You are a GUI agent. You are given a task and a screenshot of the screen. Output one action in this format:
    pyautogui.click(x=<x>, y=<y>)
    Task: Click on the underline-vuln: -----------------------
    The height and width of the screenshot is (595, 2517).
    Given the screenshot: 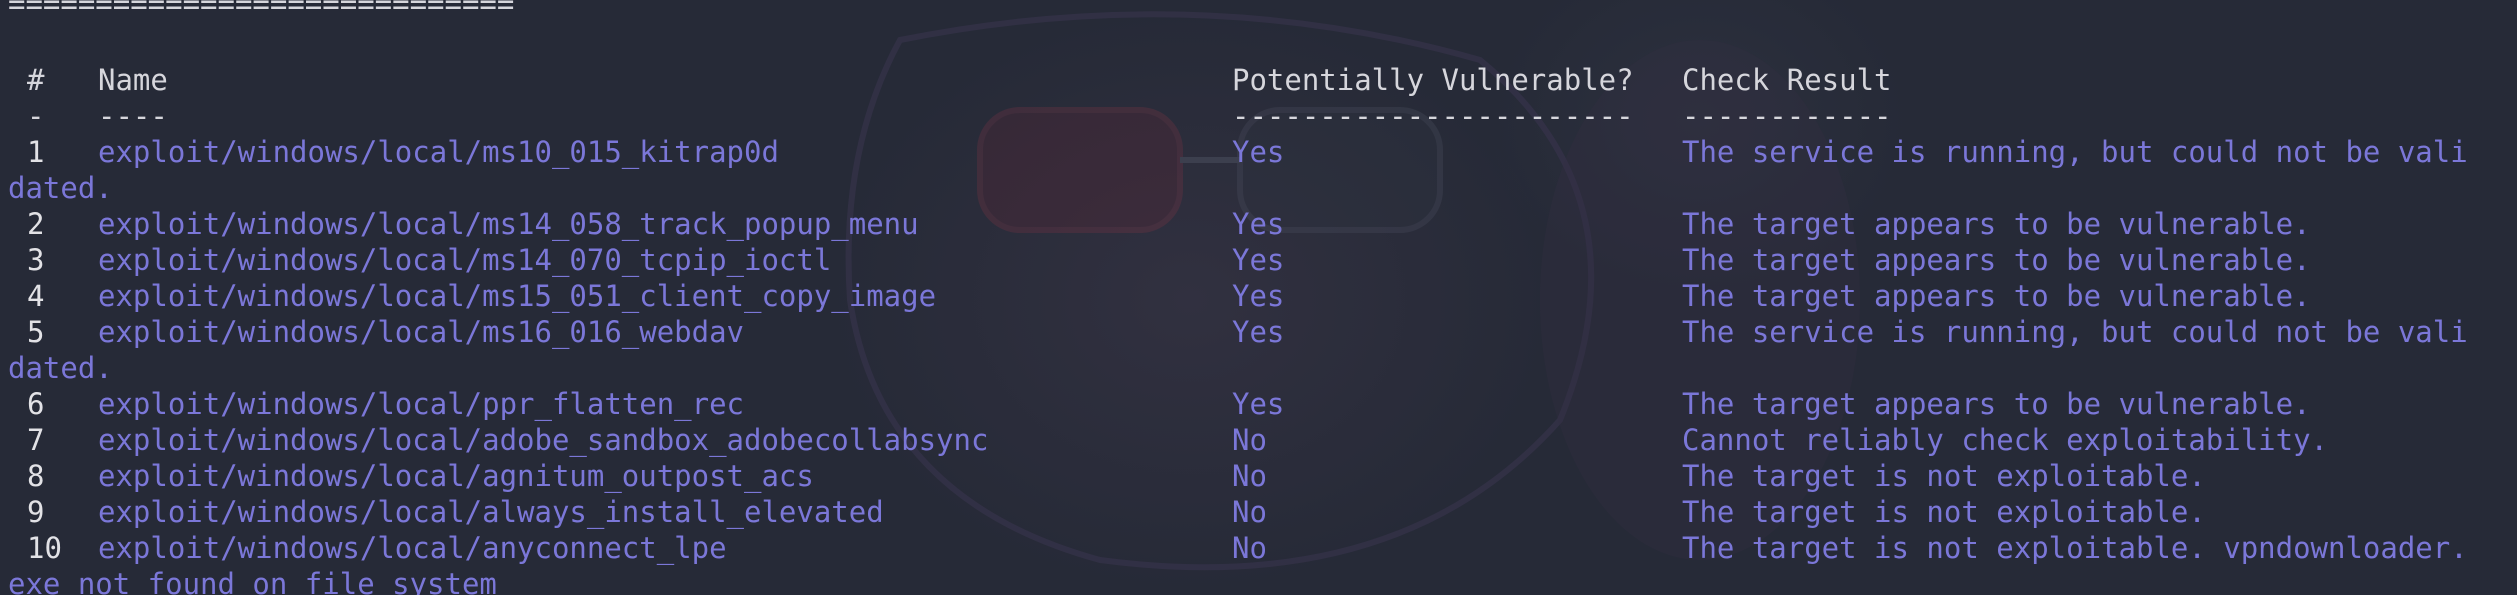 What is the action you would take?
    pyautogui.click(x=1433, y=116)
    